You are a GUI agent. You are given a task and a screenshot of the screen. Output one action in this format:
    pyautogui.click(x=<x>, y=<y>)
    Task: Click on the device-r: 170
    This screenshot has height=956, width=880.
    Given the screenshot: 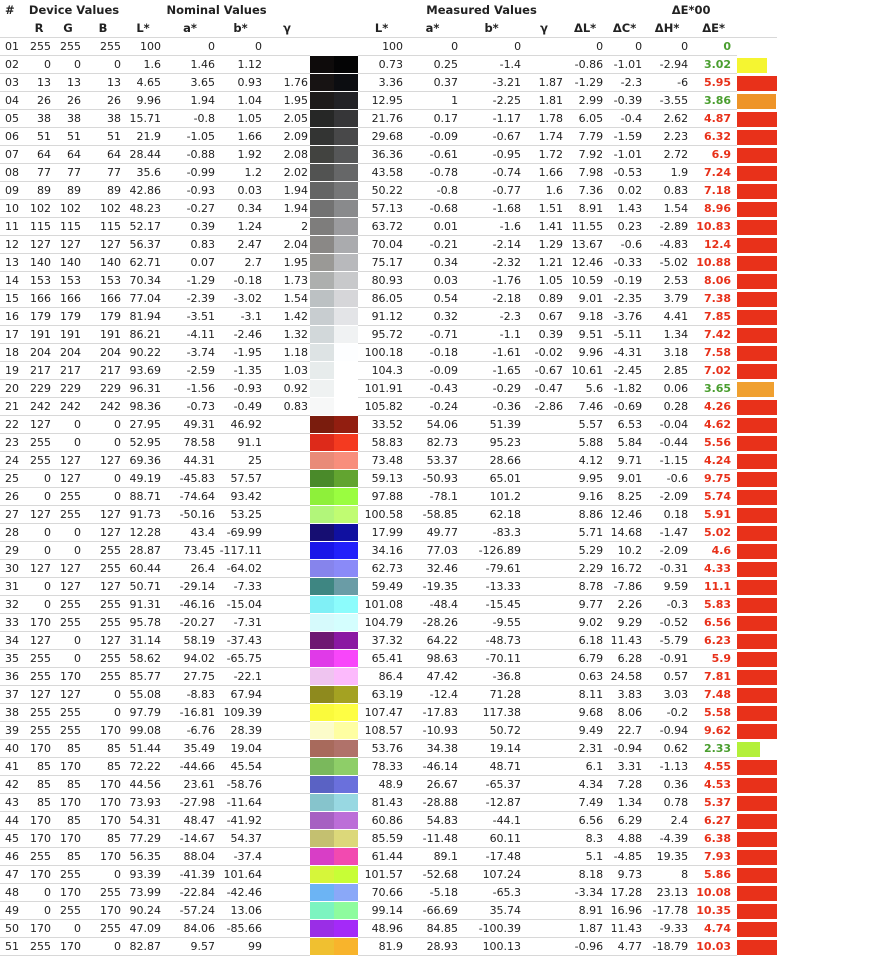 What is the action you would take?
    pyautogui.click(x=39, y=820)
    